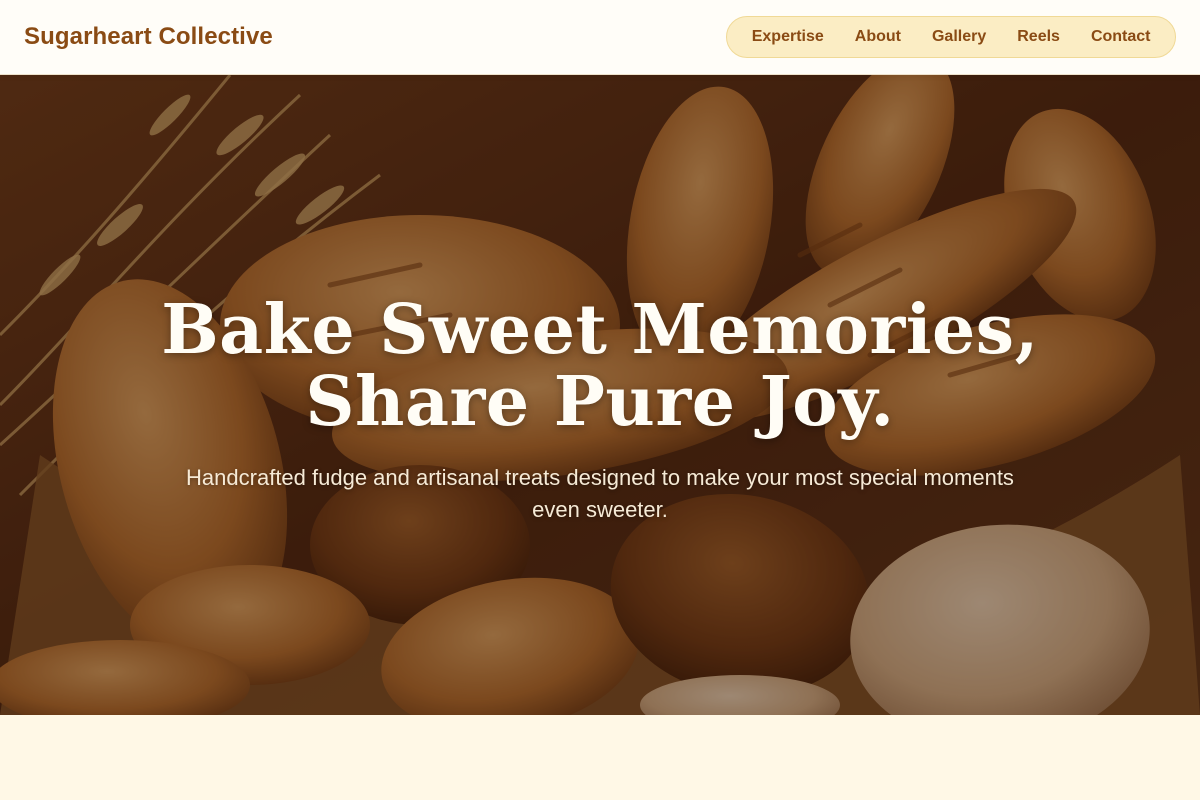 The height and width of the screenshot is (800, 1200). Describe the element at coordinates (1039, 37) in the screenshot. I see `nav-item-reels: Reels` at that location.